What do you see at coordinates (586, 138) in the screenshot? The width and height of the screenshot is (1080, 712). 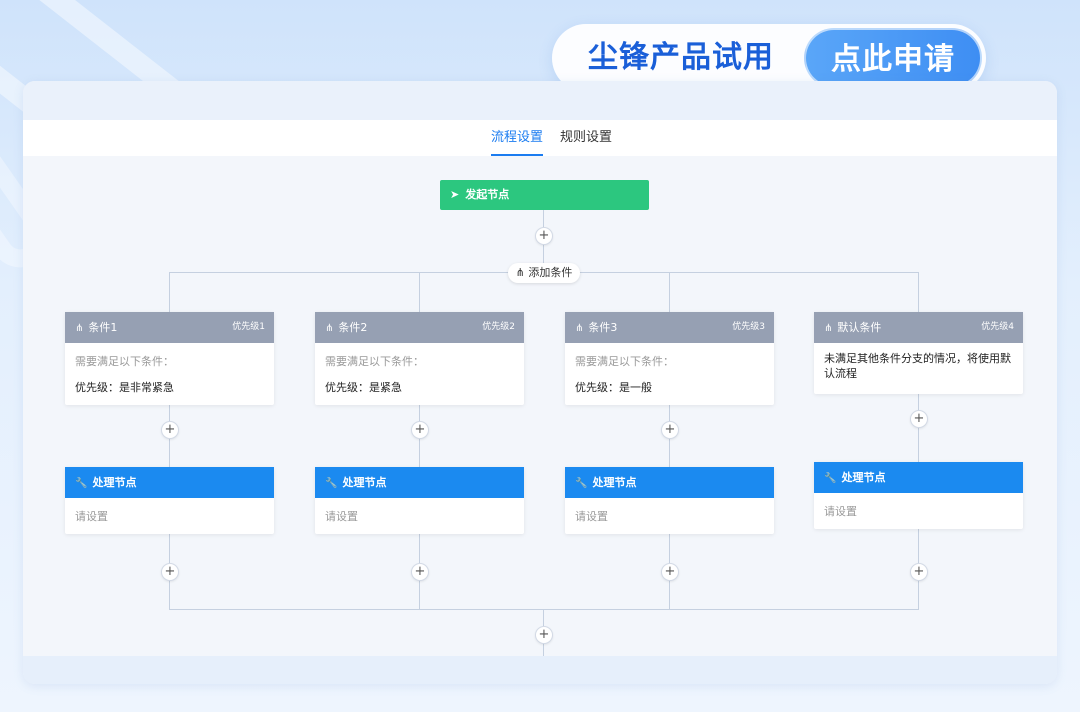 I see `tab-rule-settings: 规则设置` at bounding box center [586, 138].